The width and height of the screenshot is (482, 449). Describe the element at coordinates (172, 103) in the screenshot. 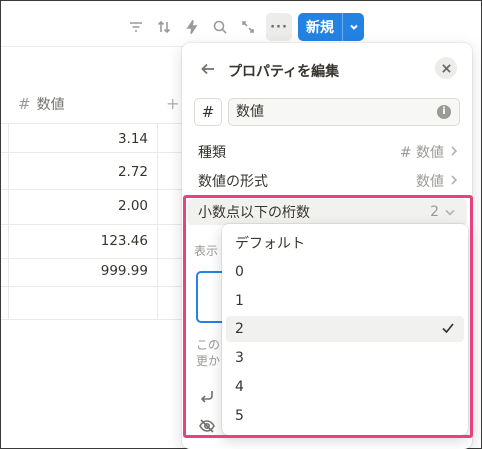

I see `add-column-icon: +` at that location.